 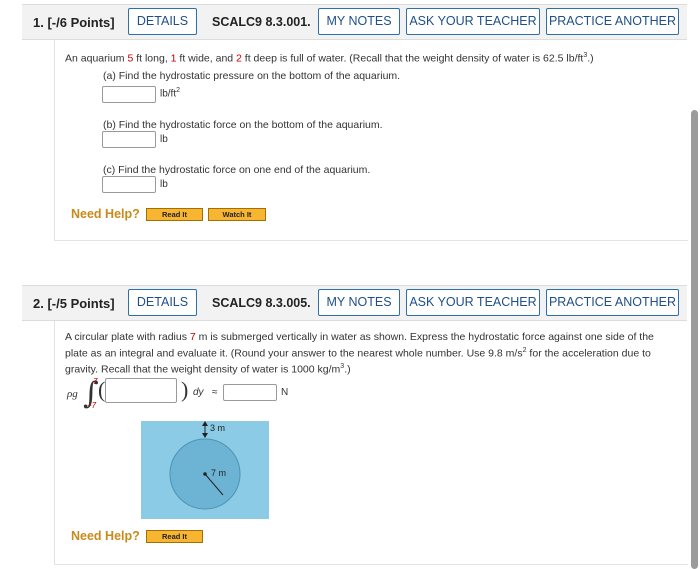 I want to click on question-1-points: 1. [-/6 Points], so click(x=74, y=22).